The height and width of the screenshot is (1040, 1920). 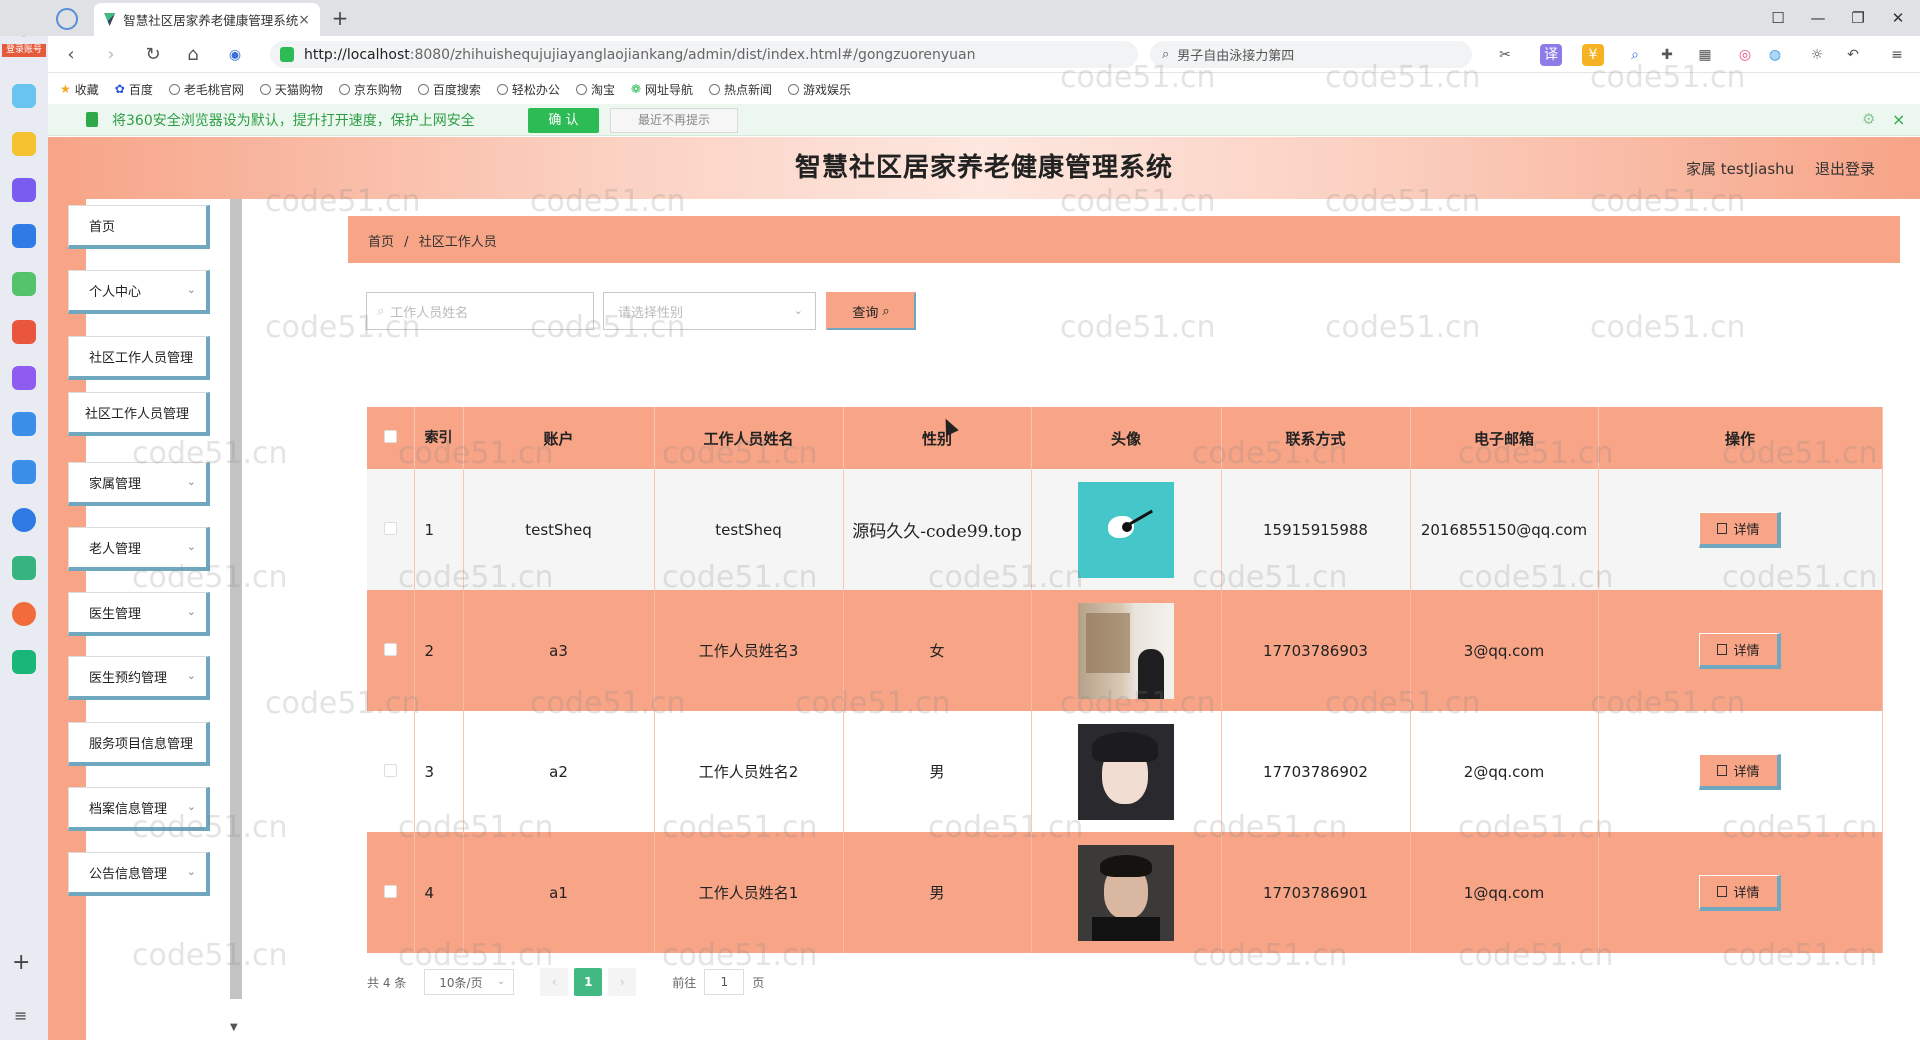 I want to click on sidebar-item-elder-management: 老人管理 ⌄, so click(x=139, y=549).